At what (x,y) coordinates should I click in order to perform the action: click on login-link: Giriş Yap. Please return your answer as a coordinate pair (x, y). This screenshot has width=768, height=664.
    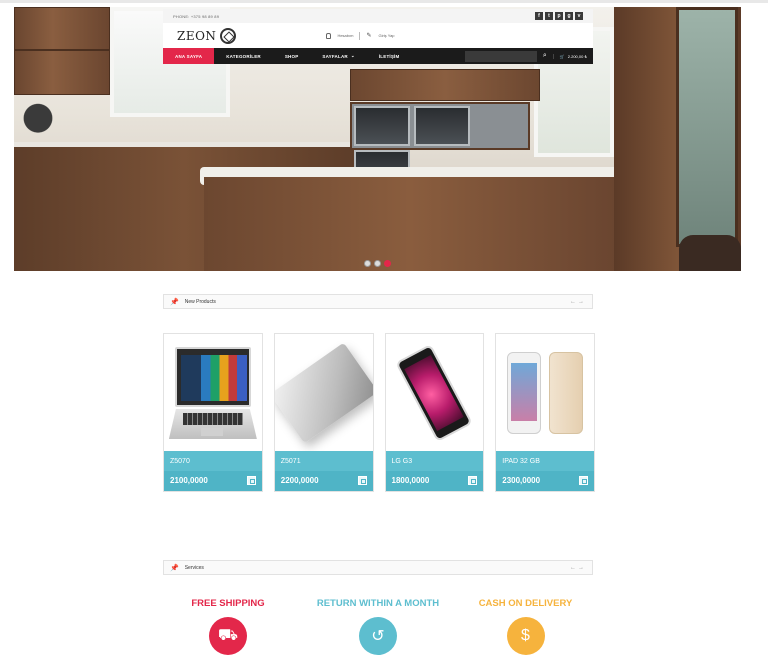
    Looking at the image, I should click on (386, 35).